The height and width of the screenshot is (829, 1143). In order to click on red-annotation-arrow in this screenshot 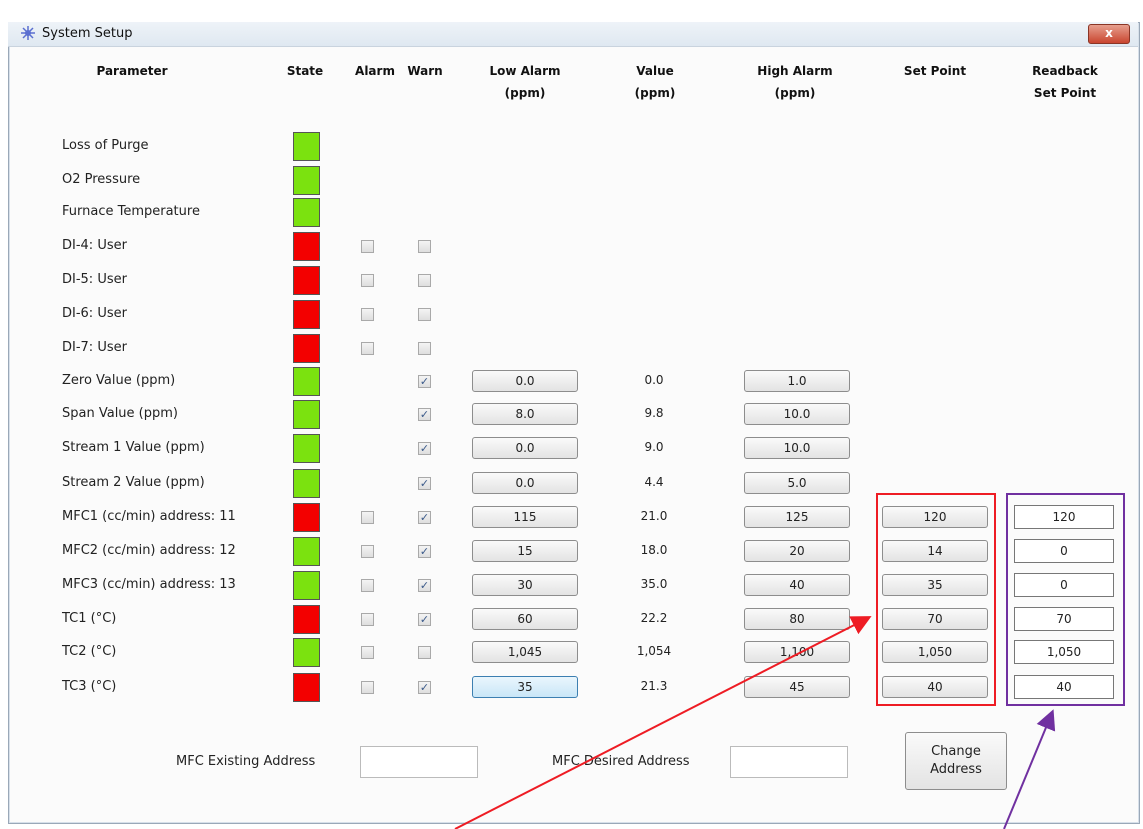, I will do `click(663, 722)`.